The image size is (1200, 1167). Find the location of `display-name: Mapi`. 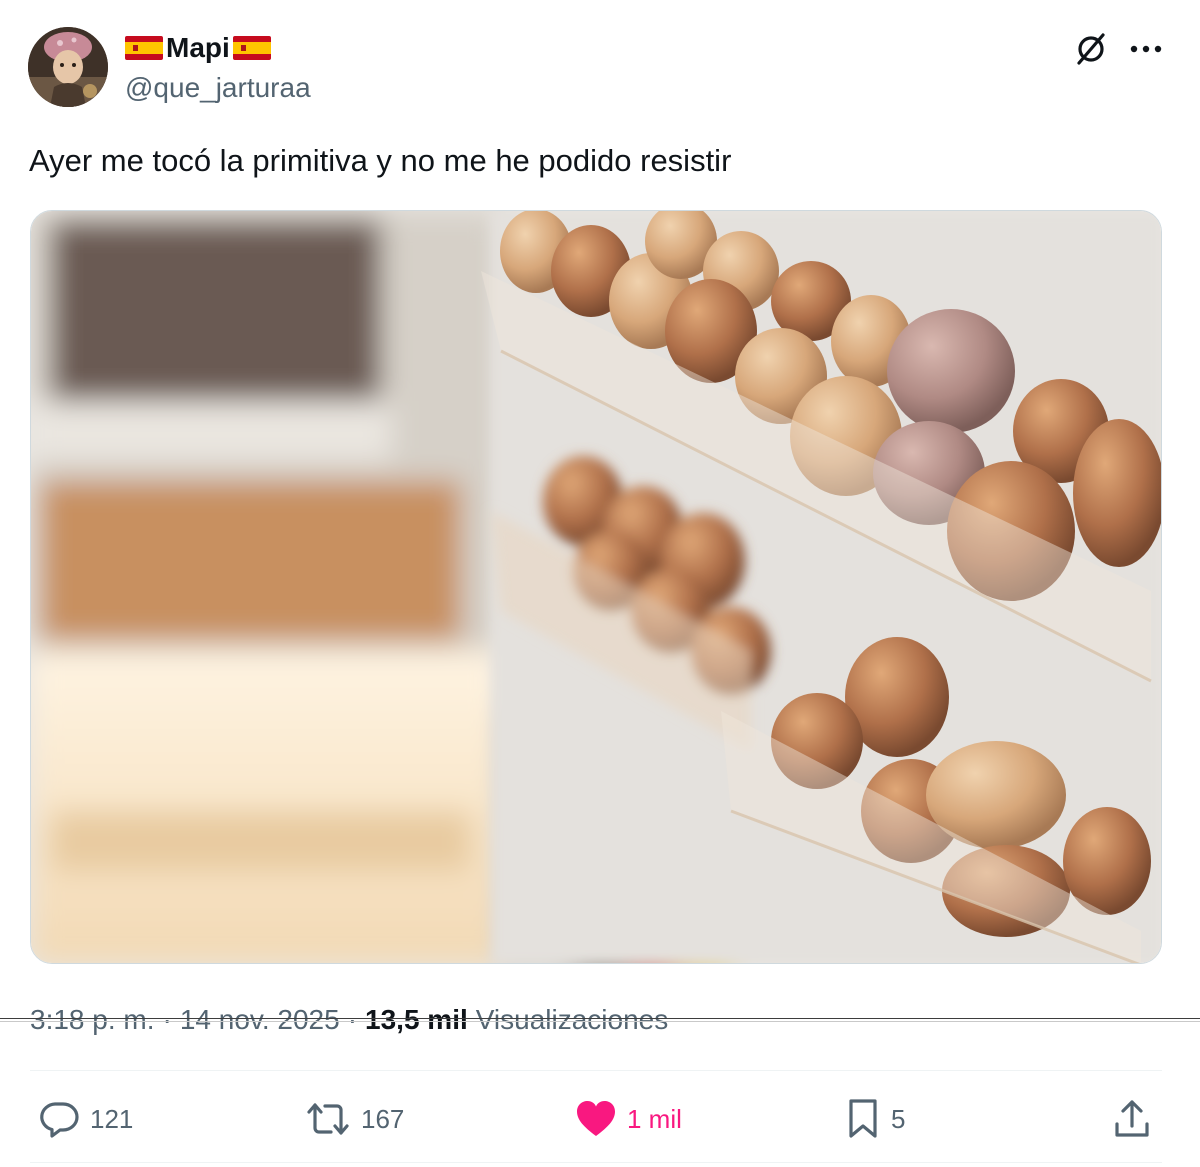

display-name: Mapi is located at coordinates (198, 48).